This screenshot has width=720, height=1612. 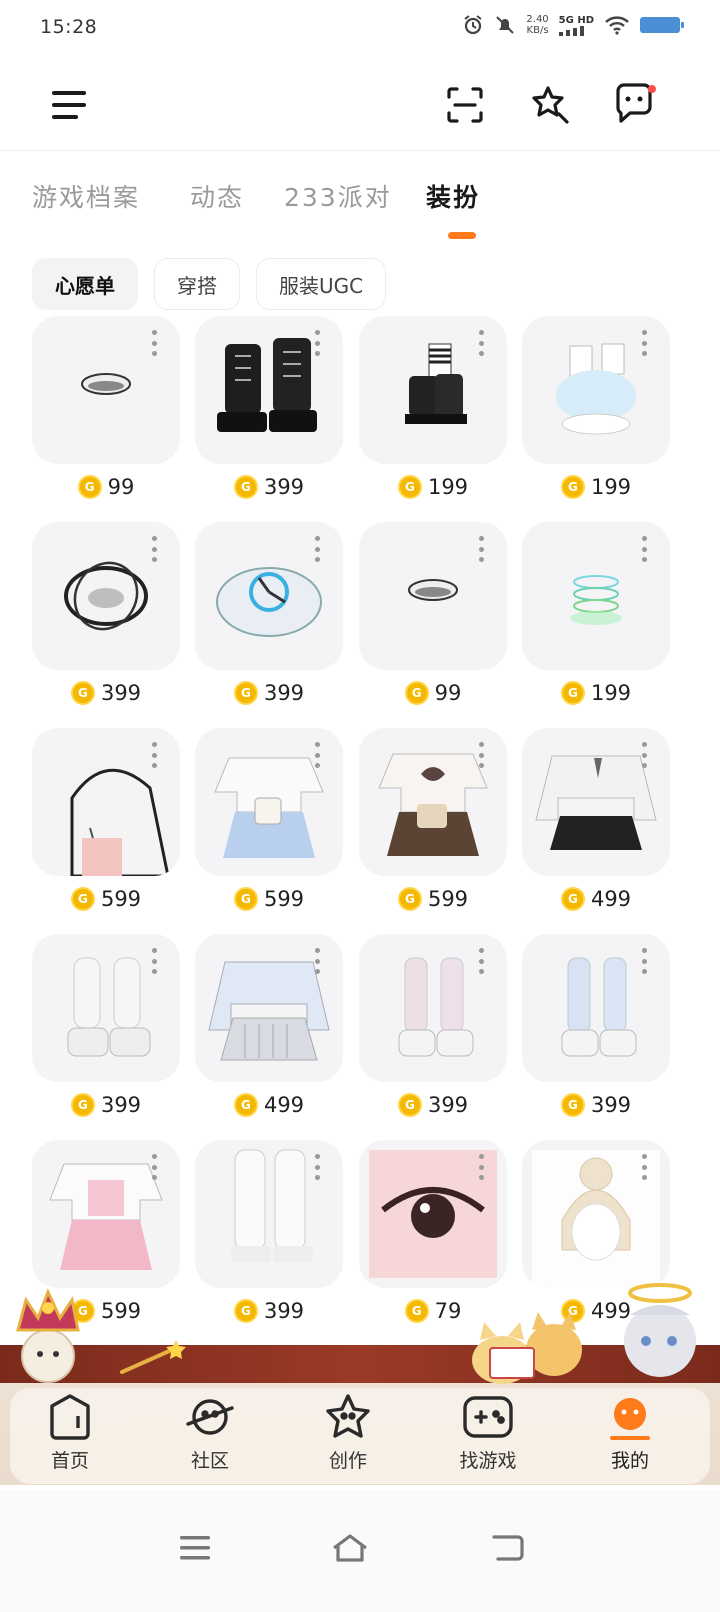 I want to click on nav-home: 首页, so click(x=70, y=1432).